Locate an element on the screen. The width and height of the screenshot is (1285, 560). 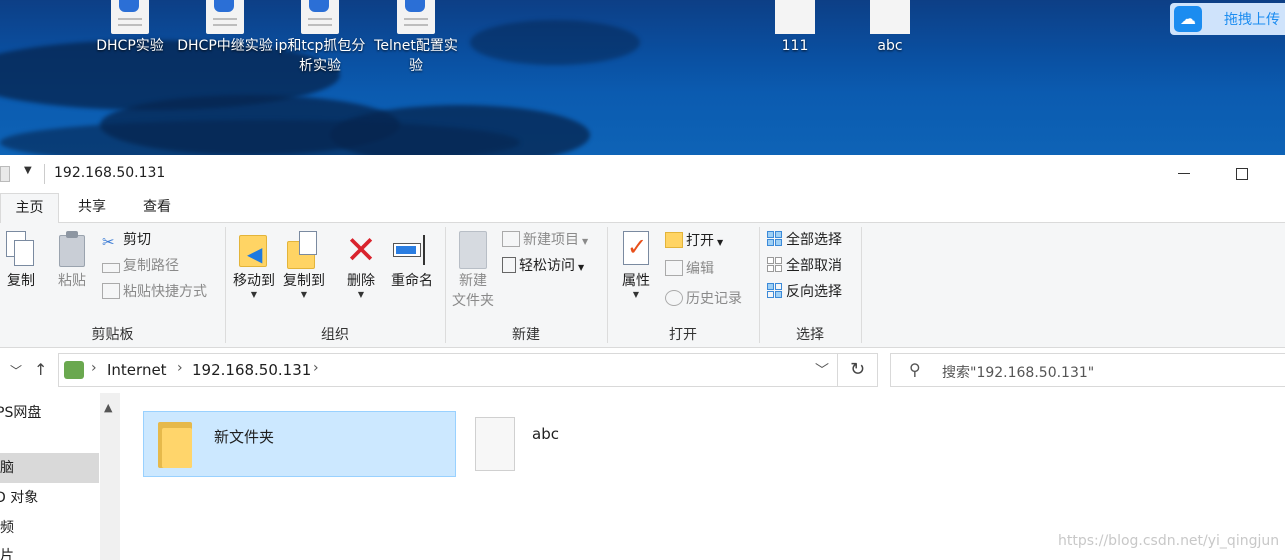
desktop-icon-dhcp: DHCP实验 is located at coordinates (130, 28).